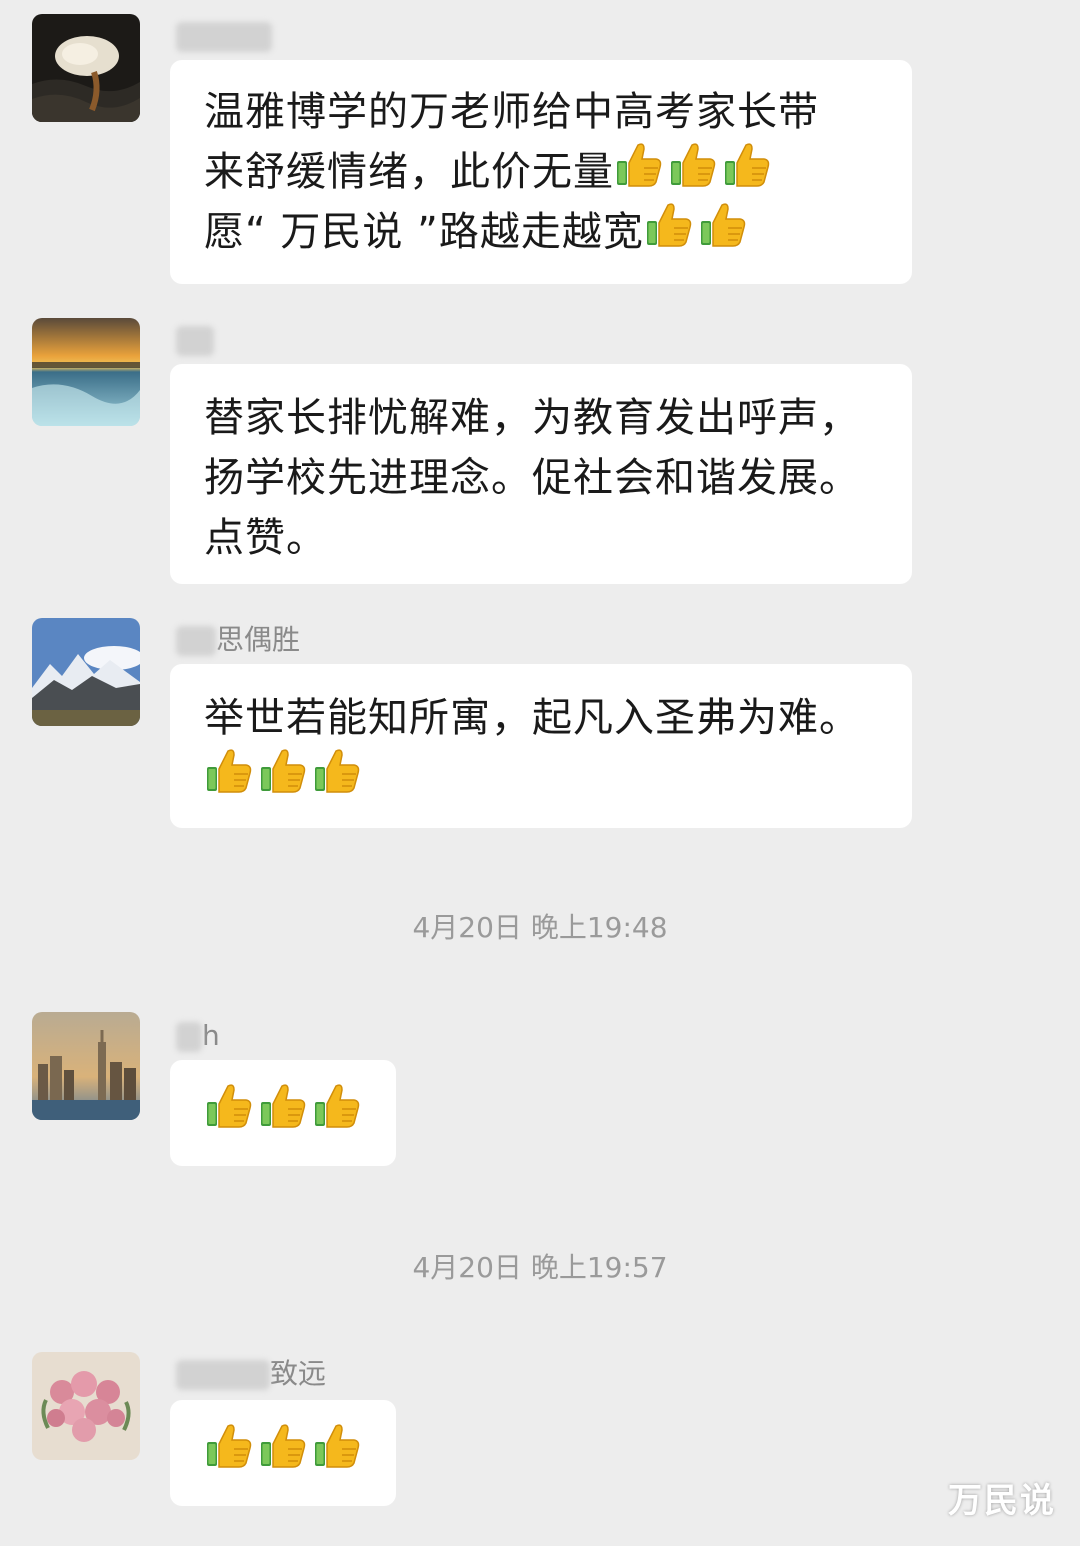 Image resolution: width=1080 pixels, height=1546 pixels. I want to click on nautilus-shell-avatar, so click(86, 68).